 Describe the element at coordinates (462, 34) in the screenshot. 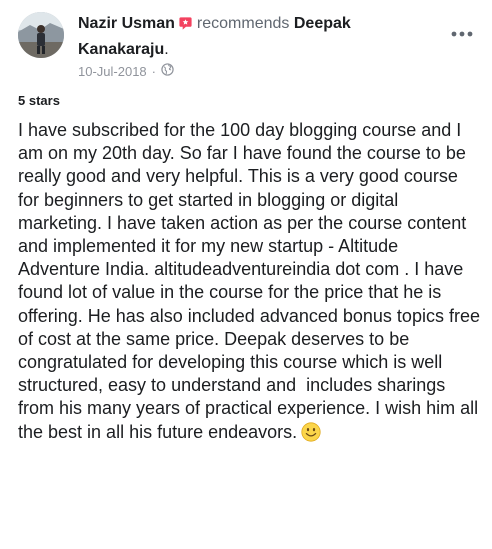

I see `more-options-icon` at that location.